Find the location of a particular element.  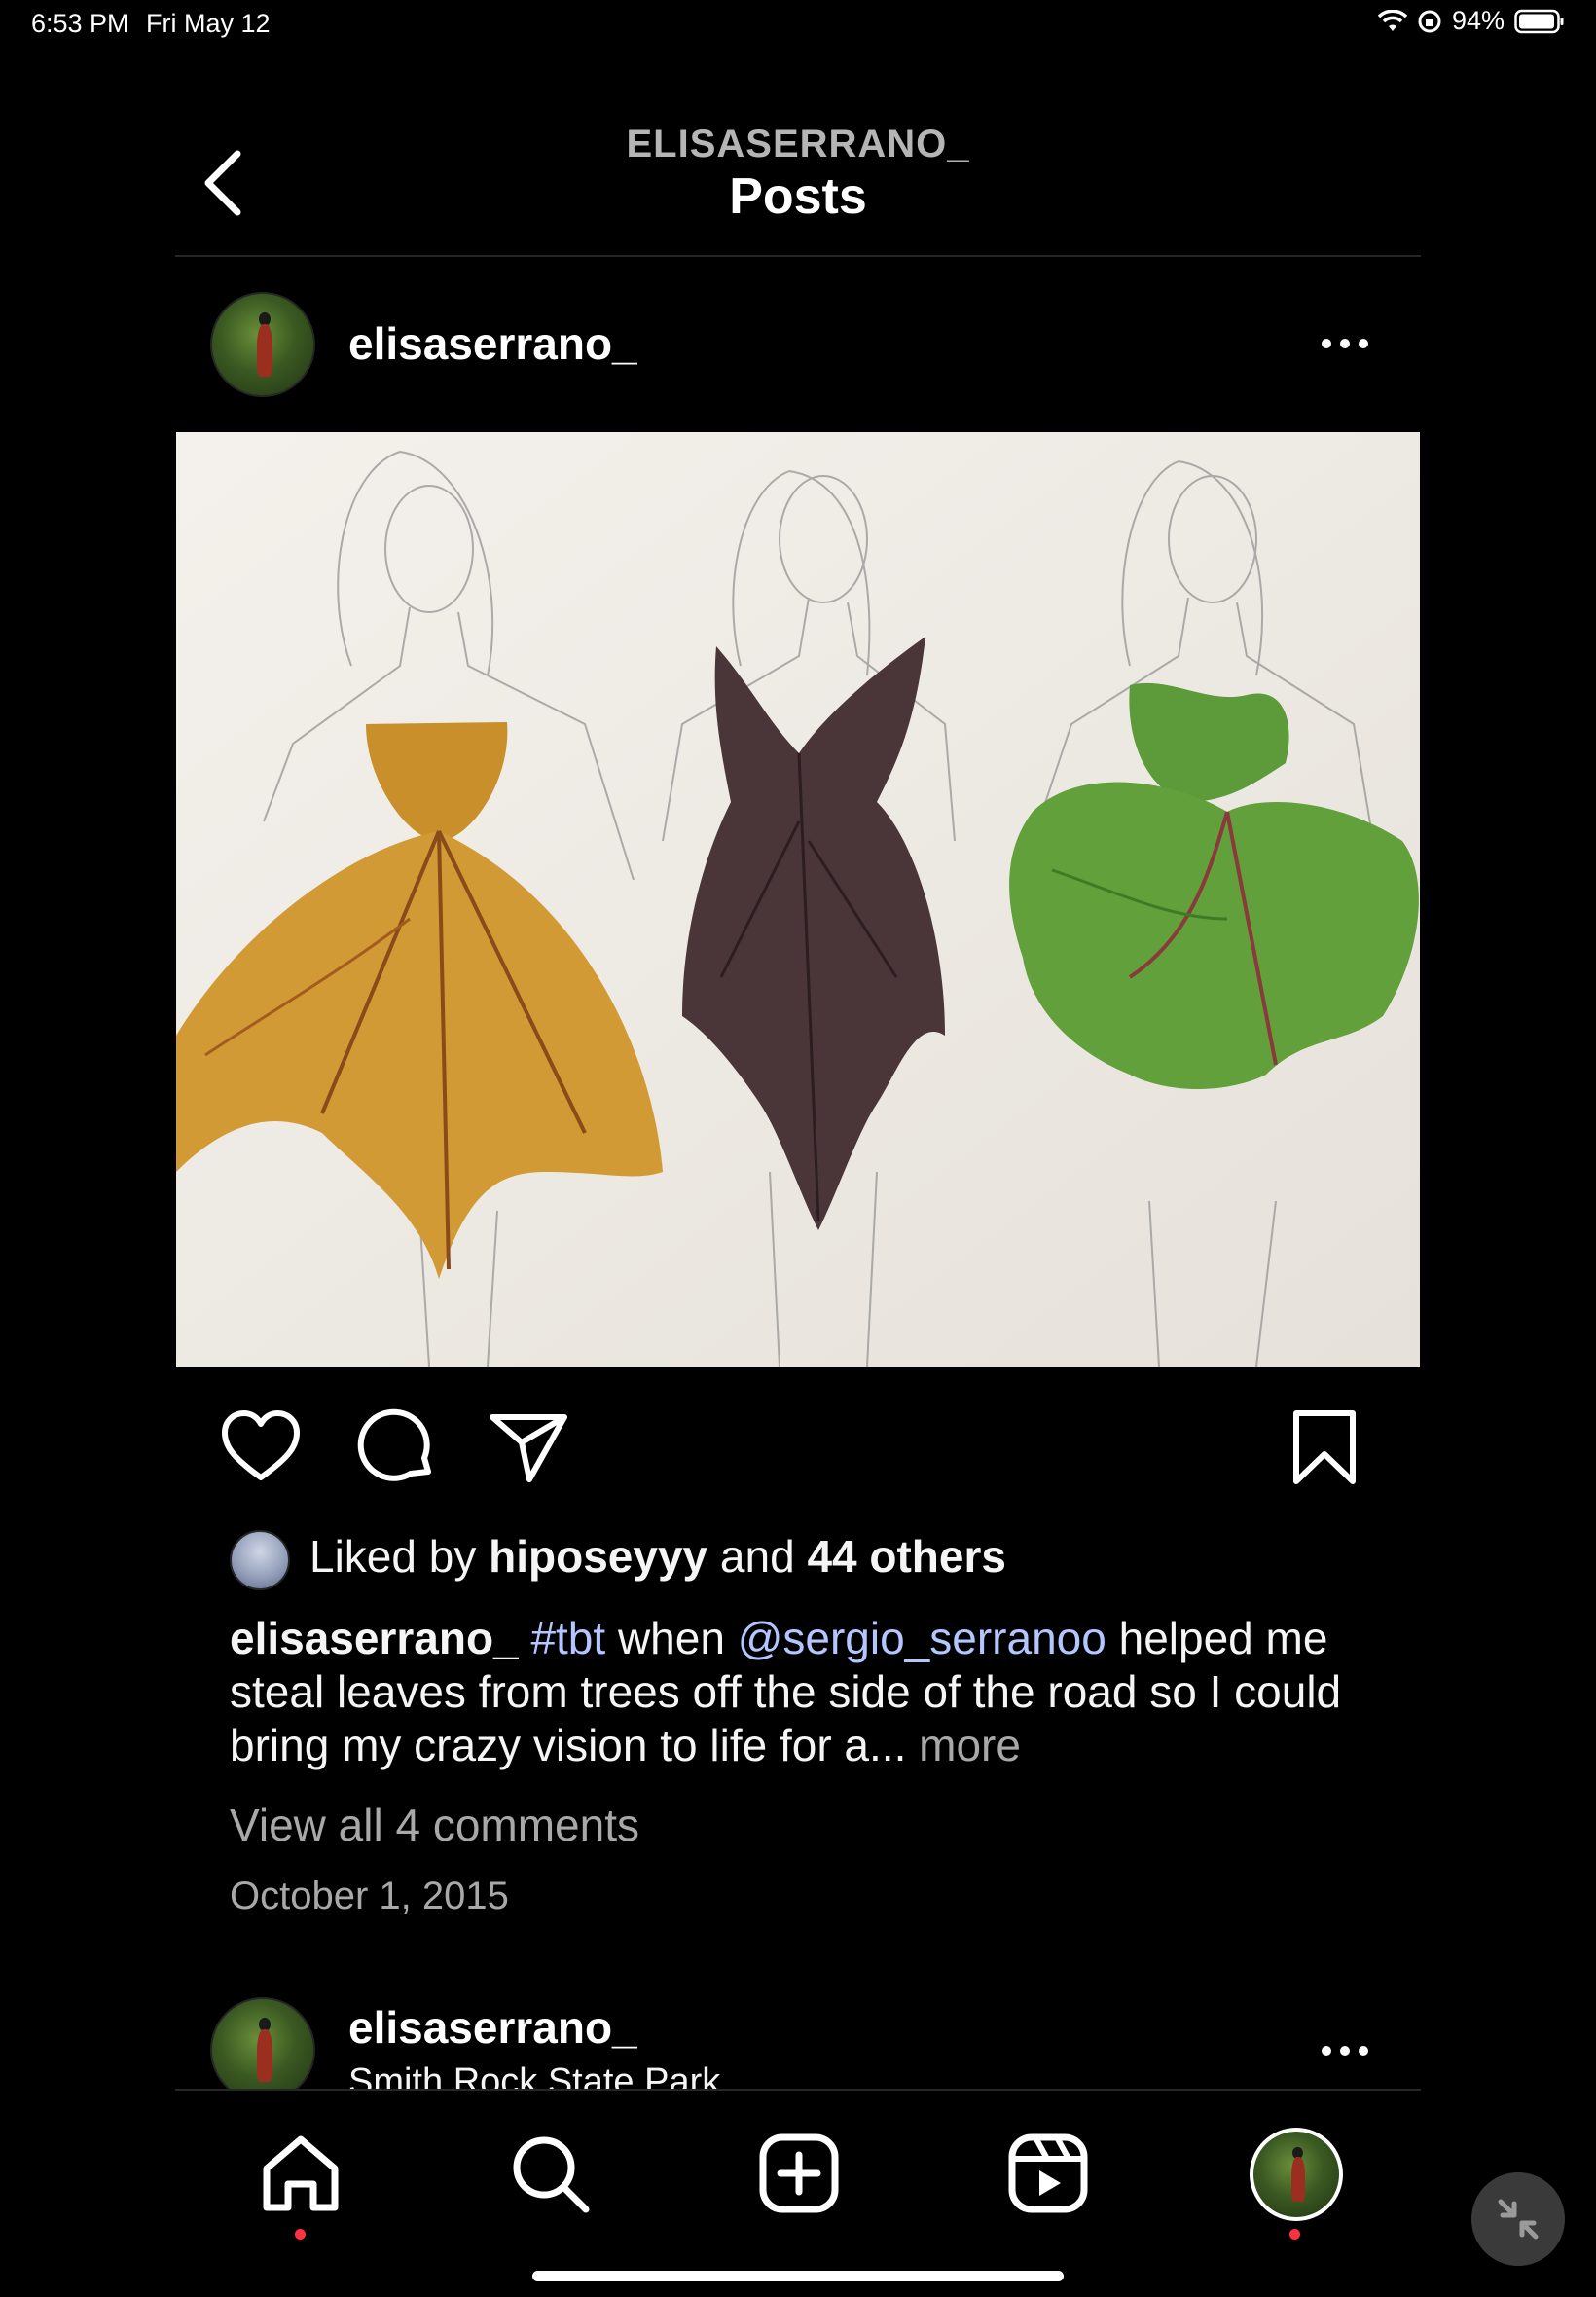

header-username: ELISASERRANO_ is located at coordinates (798, 144).